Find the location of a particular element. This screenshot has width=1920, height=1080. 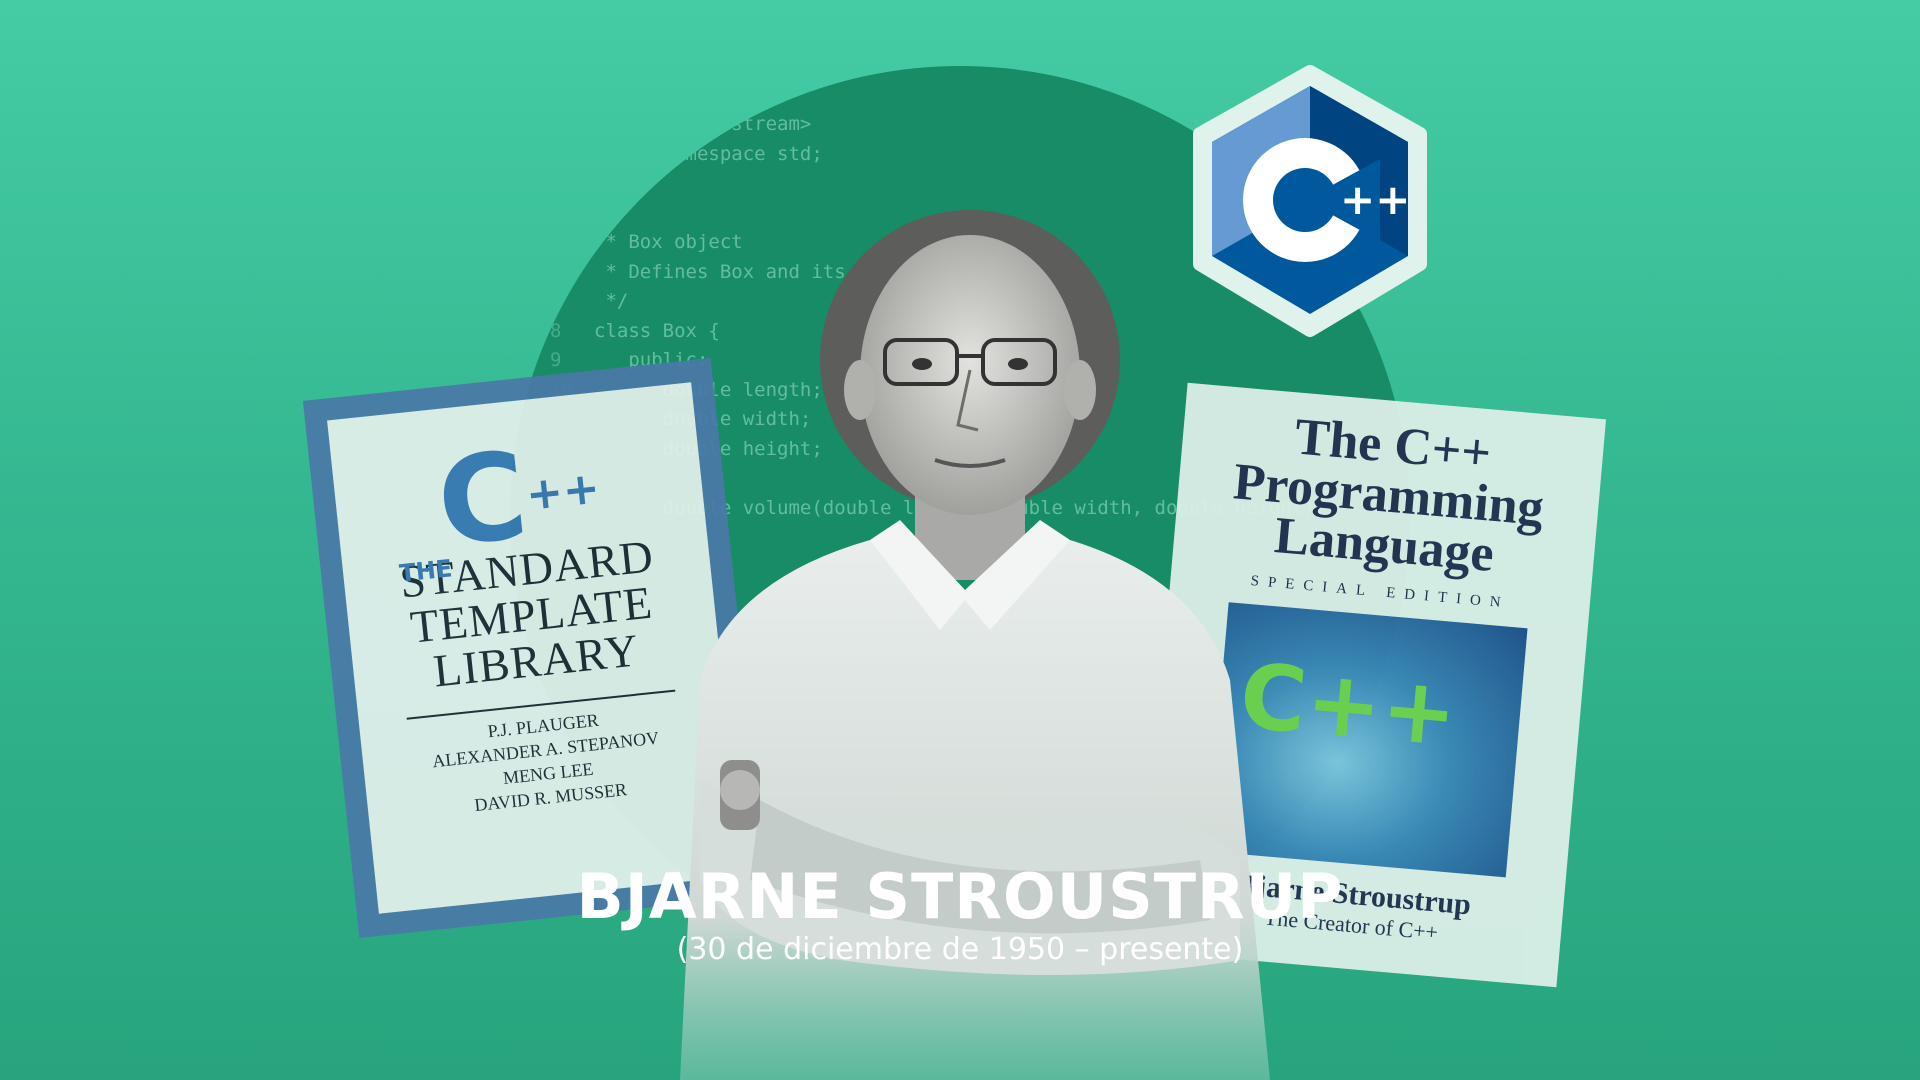

person-name: BJARNE STROUSTRUP is located at coordinates (960, 896).